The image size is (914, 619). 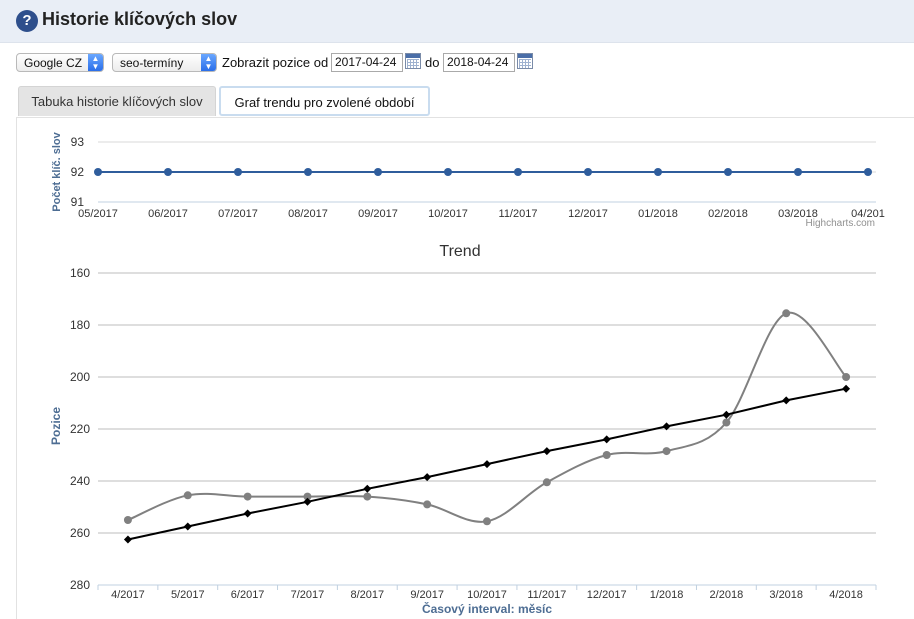 I want to click on x-tick-label: 1/2018, so click(x=667, y=595).